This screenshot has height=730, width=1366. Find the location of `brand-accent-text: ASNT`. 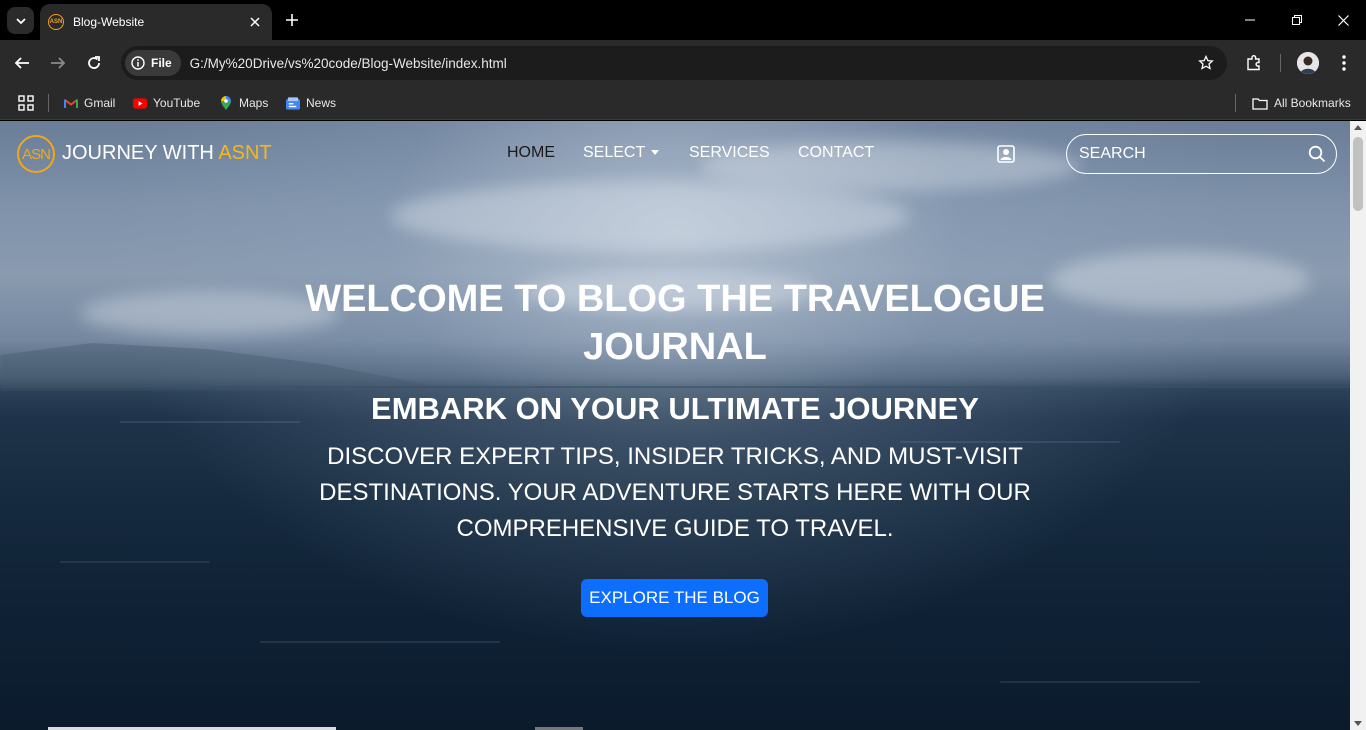

brand-accent-text: ASNT is located at coordinates (245, 153).